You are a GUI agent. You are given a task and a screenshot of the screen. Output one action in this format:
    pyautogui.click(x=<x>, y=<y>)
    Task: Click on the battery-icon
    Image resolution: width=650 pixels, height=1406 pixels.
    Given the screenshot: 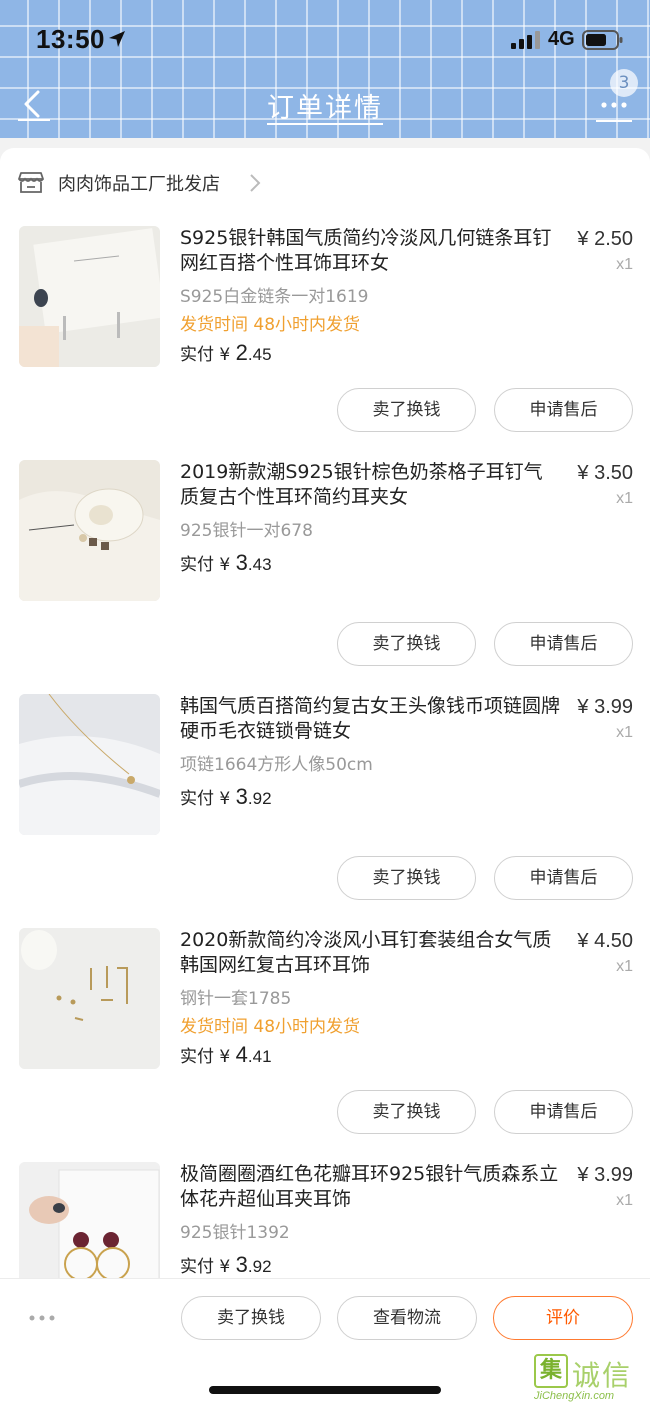 What is the action you would take?
    pyautogui.click(x=602, y=40)
    